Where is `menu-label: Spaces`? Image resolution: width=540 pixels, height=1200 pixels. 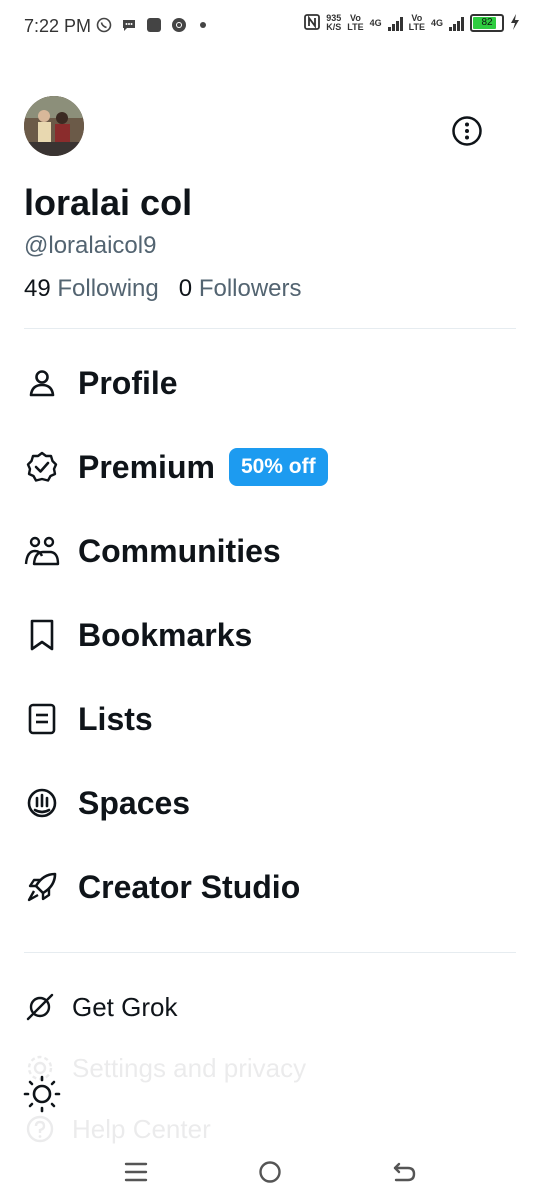
menu-label: Spaces is located at coordinates (134, 802).